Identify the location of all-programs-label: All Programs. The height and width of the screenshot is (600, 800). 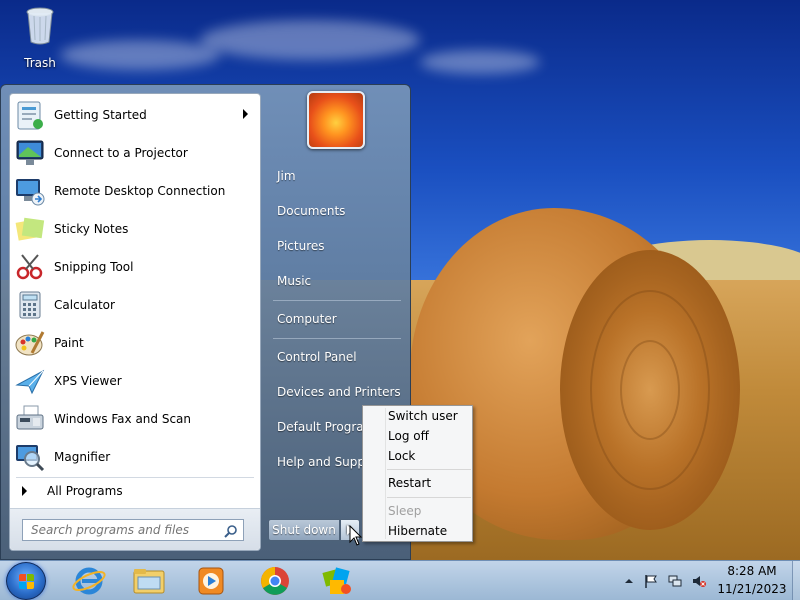
(85, 491).